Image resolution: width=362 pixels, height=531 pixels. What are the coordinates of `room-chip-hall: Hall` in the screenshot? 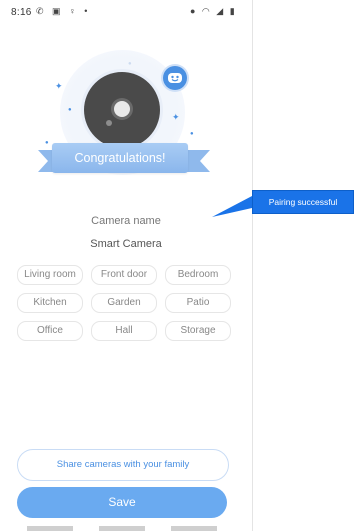 It's located at (124, 331).